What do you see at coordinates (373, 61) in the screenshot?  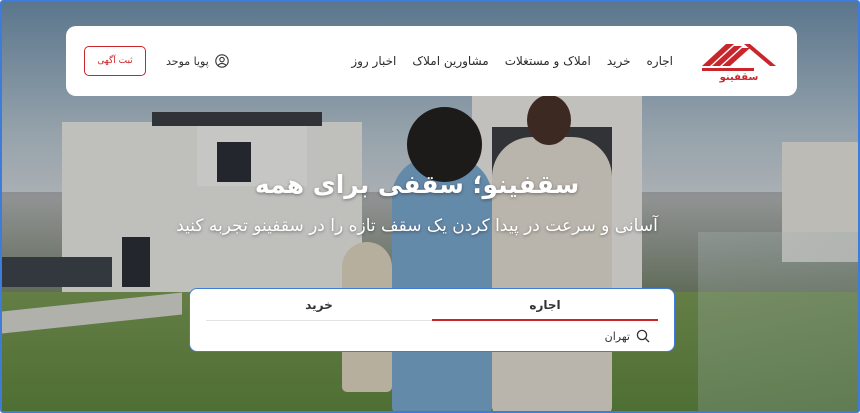 I see `nav-item-news: اخبار روز` at bounding box center [373, 61].